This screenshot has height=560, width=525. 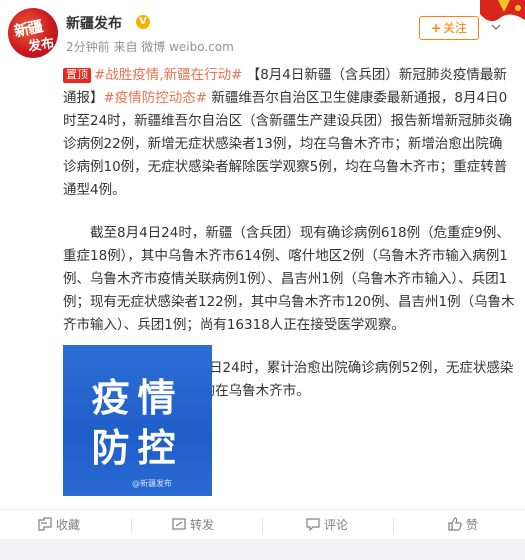 I want to click on post-header: 新疆 发布 新疆发布 V 2分钟前 来自 微博 weibo.com + 关注, so click(x=262, y=31).